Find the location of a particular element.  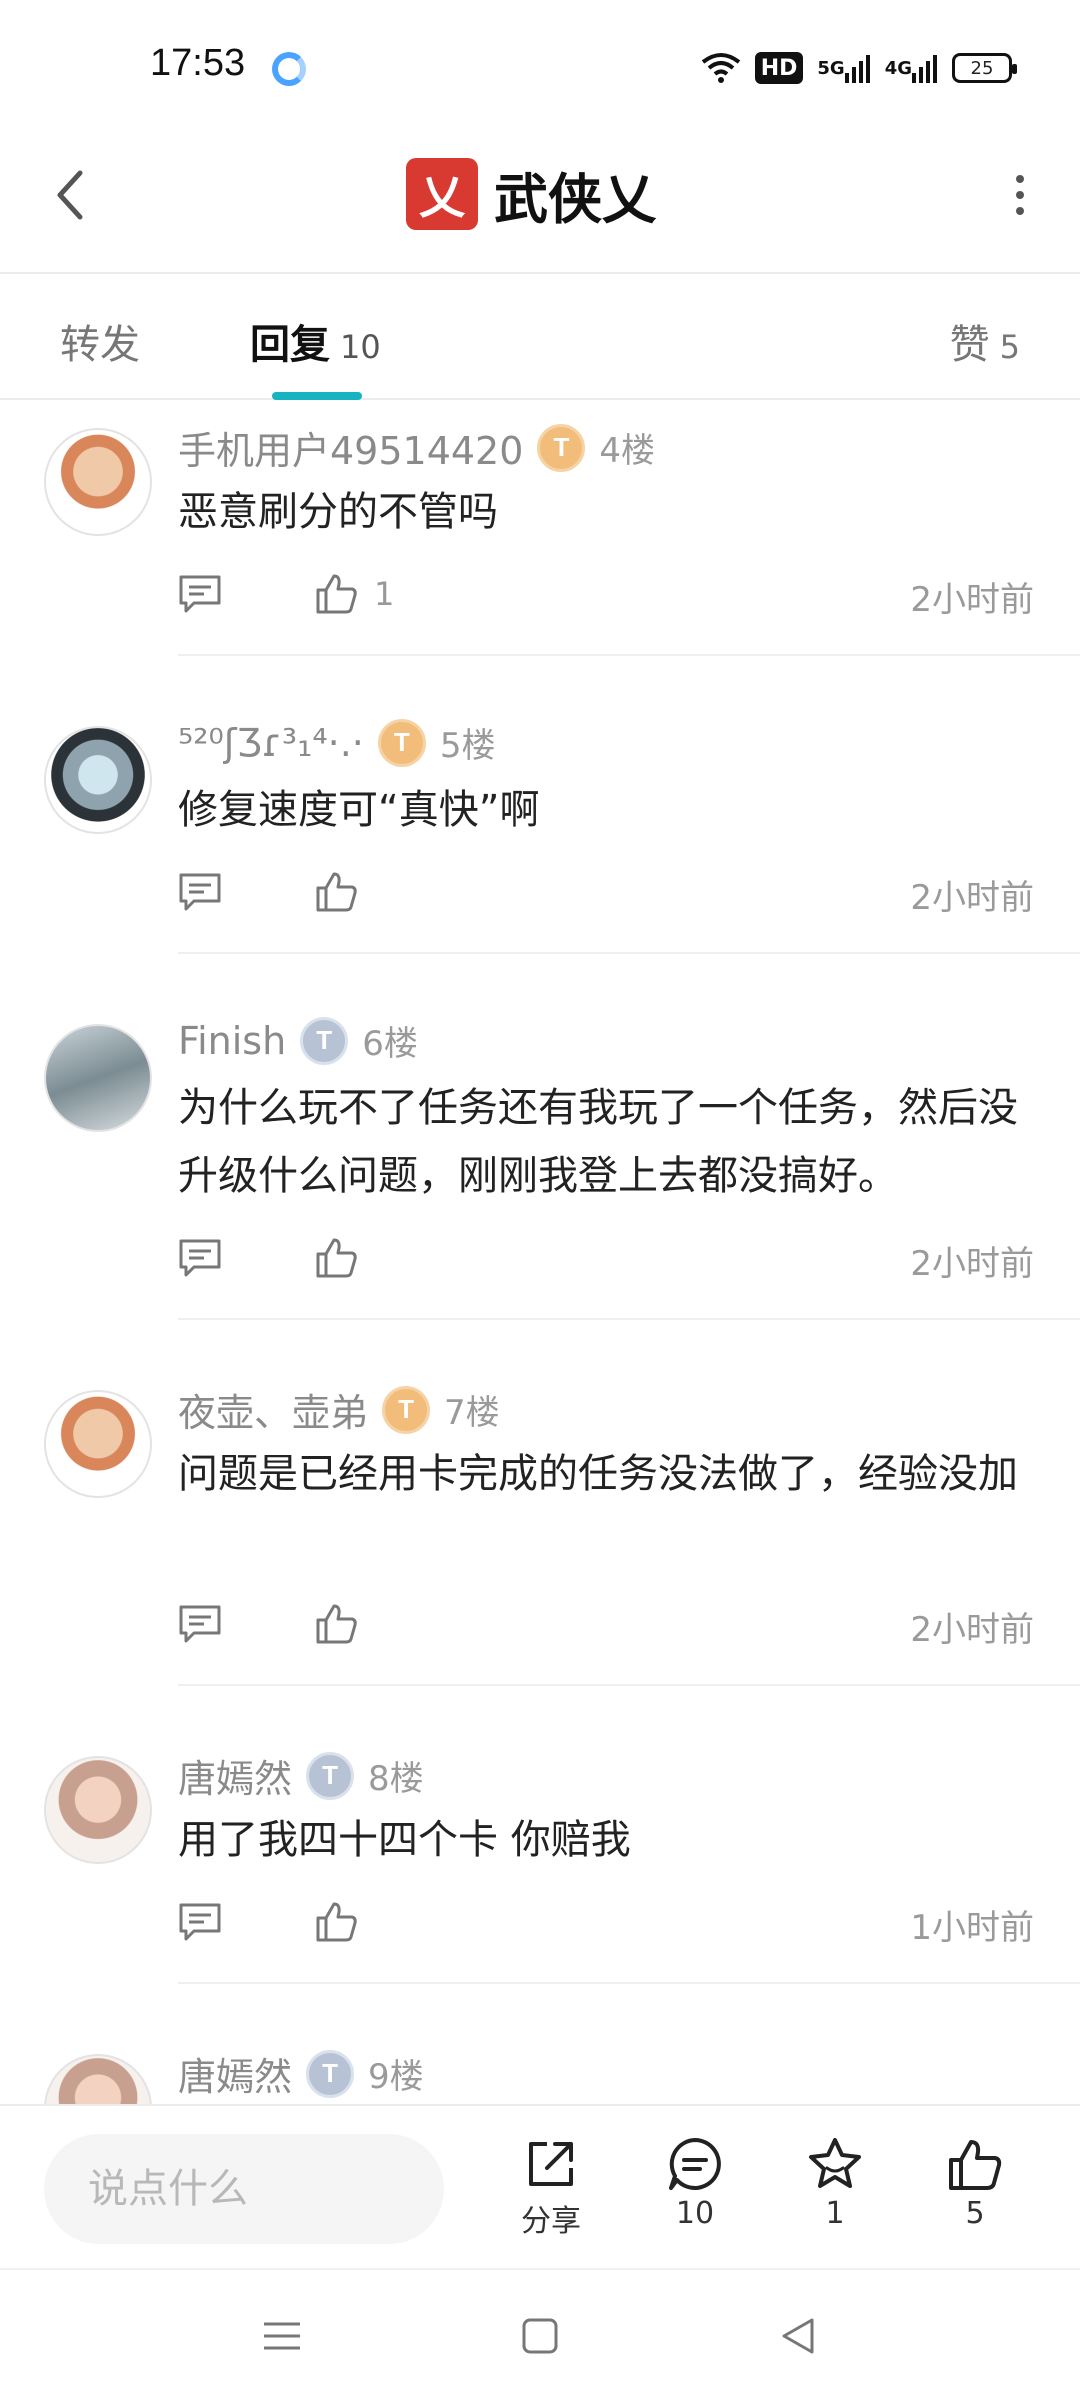

comment-text: 为什么玩不了任务还有我玩了一个任务，然后没升级什么问题，刚刚我登上去都没搞好。 is located at coordinates (598, 1142).